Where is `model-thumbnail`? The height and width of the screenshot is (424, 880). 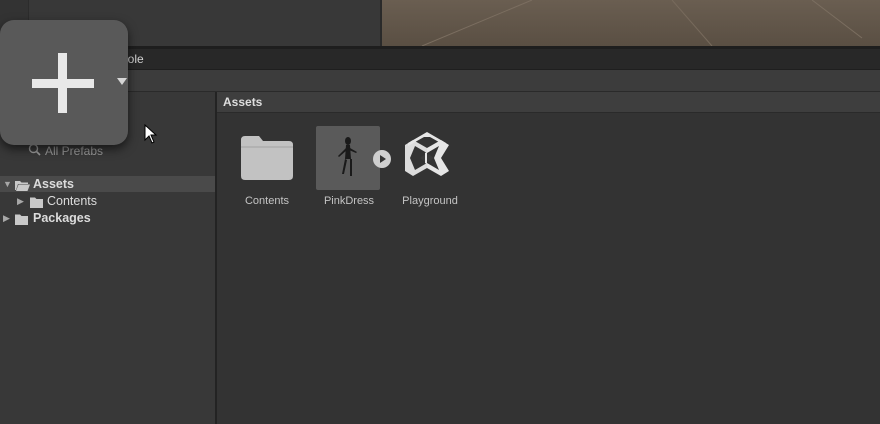 model-thumbnail is located at coordinates (348, 158).